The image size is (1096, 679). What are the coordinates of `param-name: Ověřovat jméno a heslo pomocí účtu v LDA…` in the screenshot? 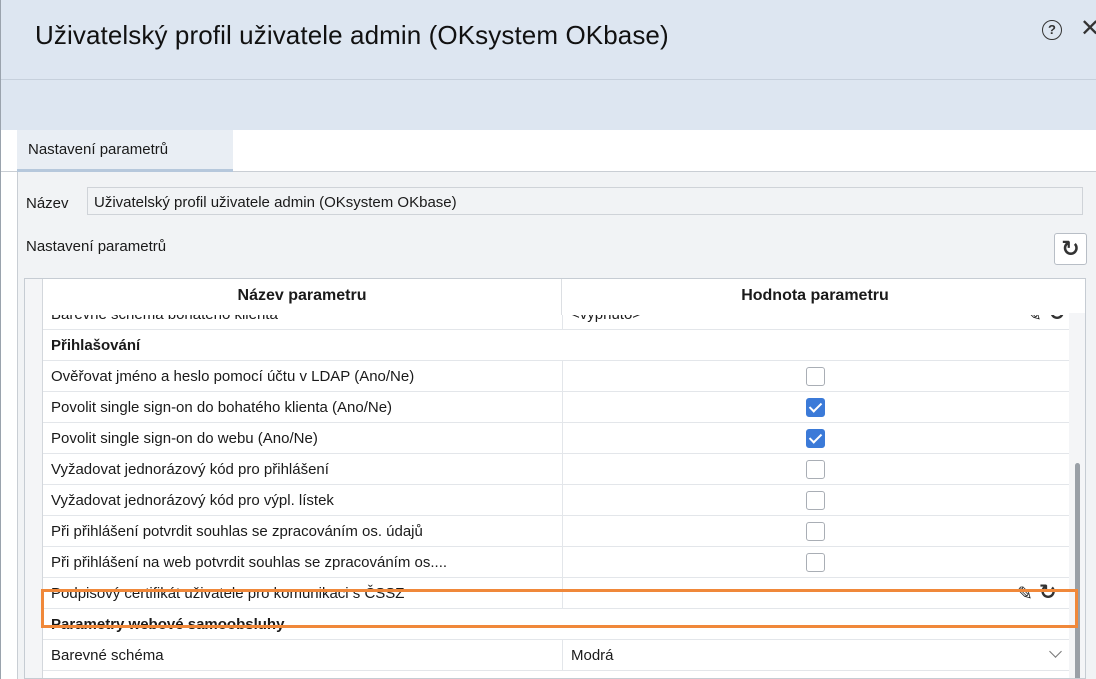 It's located at (233, 376).